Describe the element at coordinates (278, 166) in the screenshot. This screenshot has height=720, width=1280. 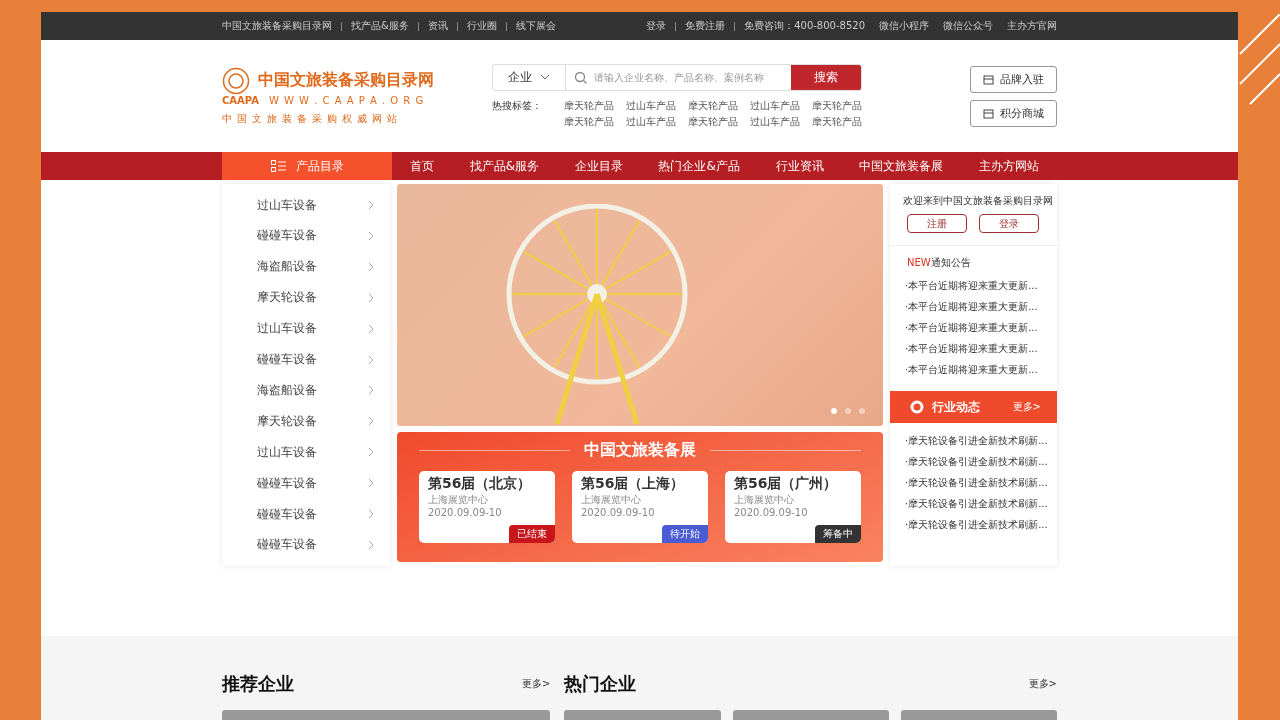
I see `list-icon` at that location.